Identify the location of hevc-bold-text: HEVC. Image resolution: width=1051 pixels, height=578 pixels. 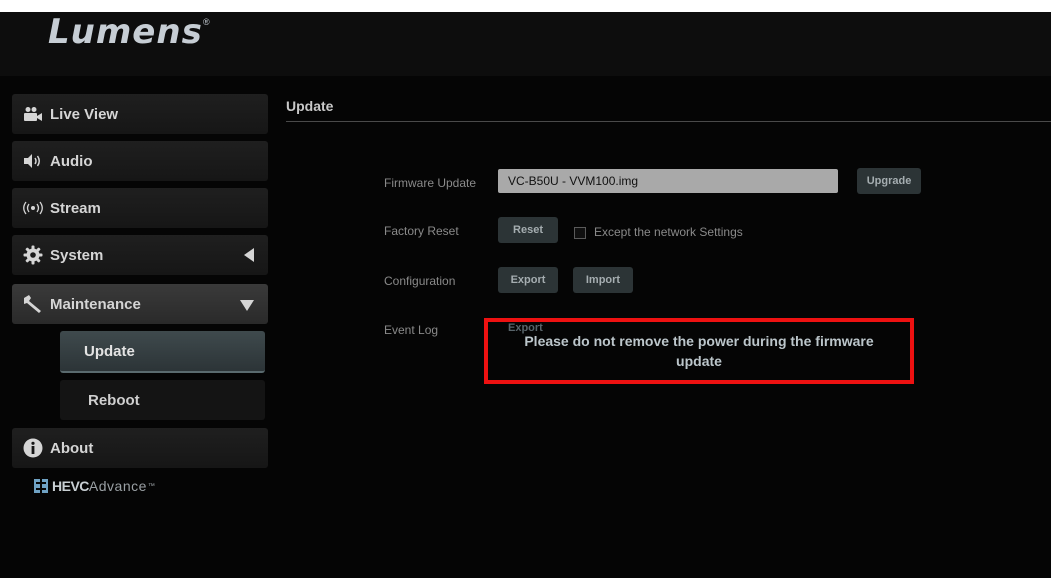
(70, 486).